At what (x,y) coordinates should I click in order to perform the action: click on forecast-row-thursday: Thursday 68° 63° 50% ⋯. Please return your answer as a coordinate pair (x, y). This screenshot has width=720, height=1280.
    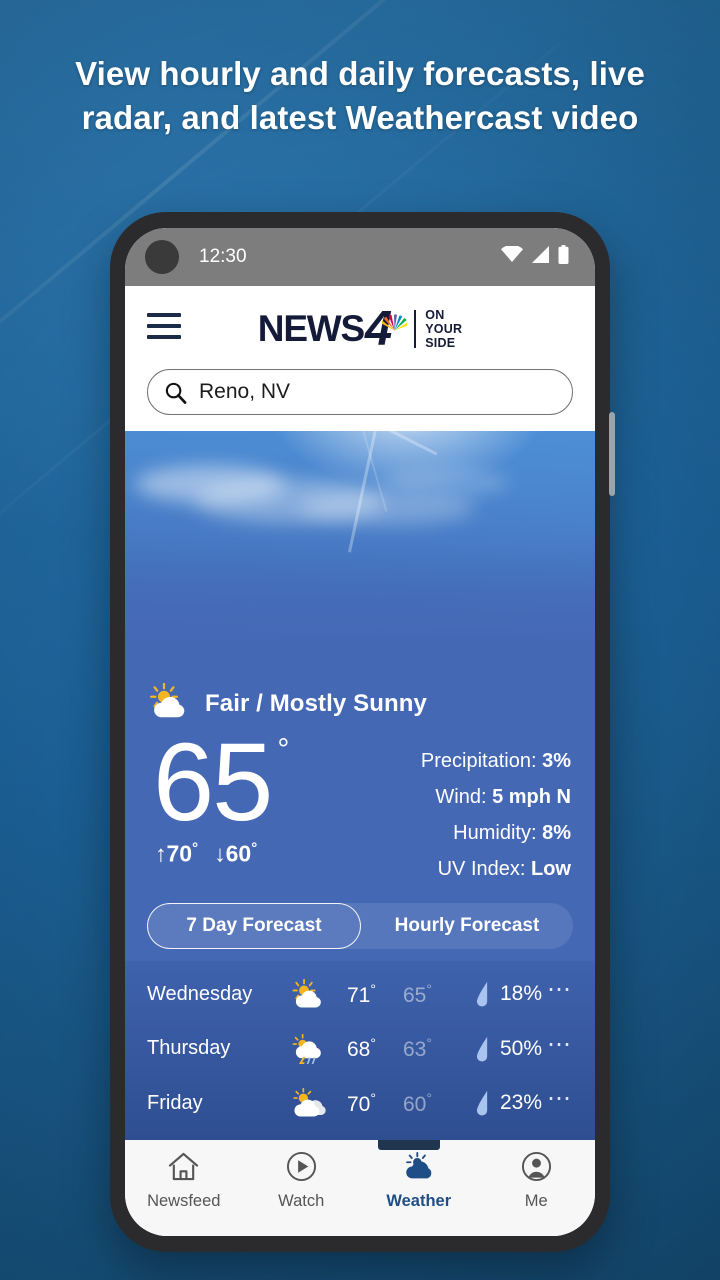
    Looking at the image, I should click on (360, 1049).